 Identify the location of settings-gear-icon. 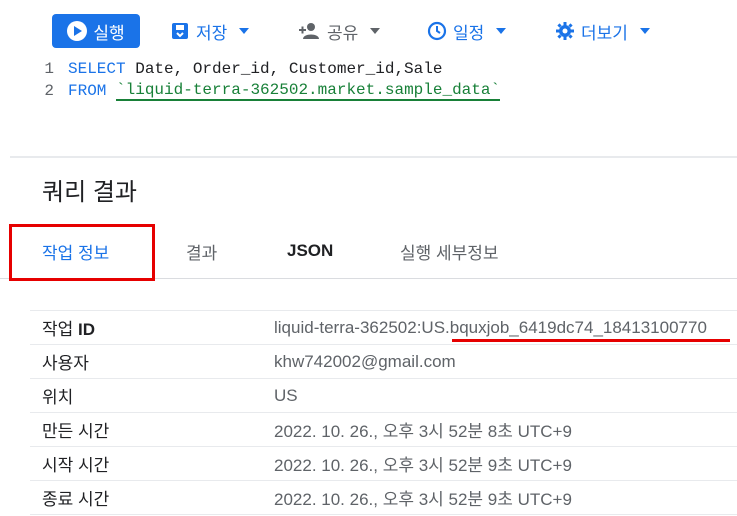
(565, 31).